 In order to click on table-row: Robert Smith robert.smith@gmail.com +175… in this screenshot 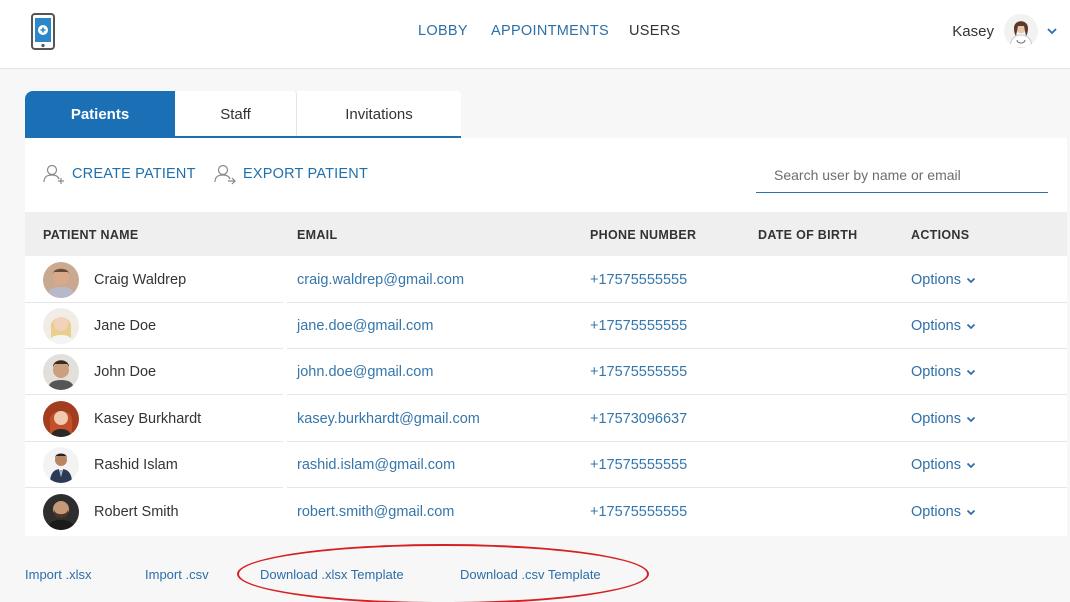, I will do `click(546, 512)`.